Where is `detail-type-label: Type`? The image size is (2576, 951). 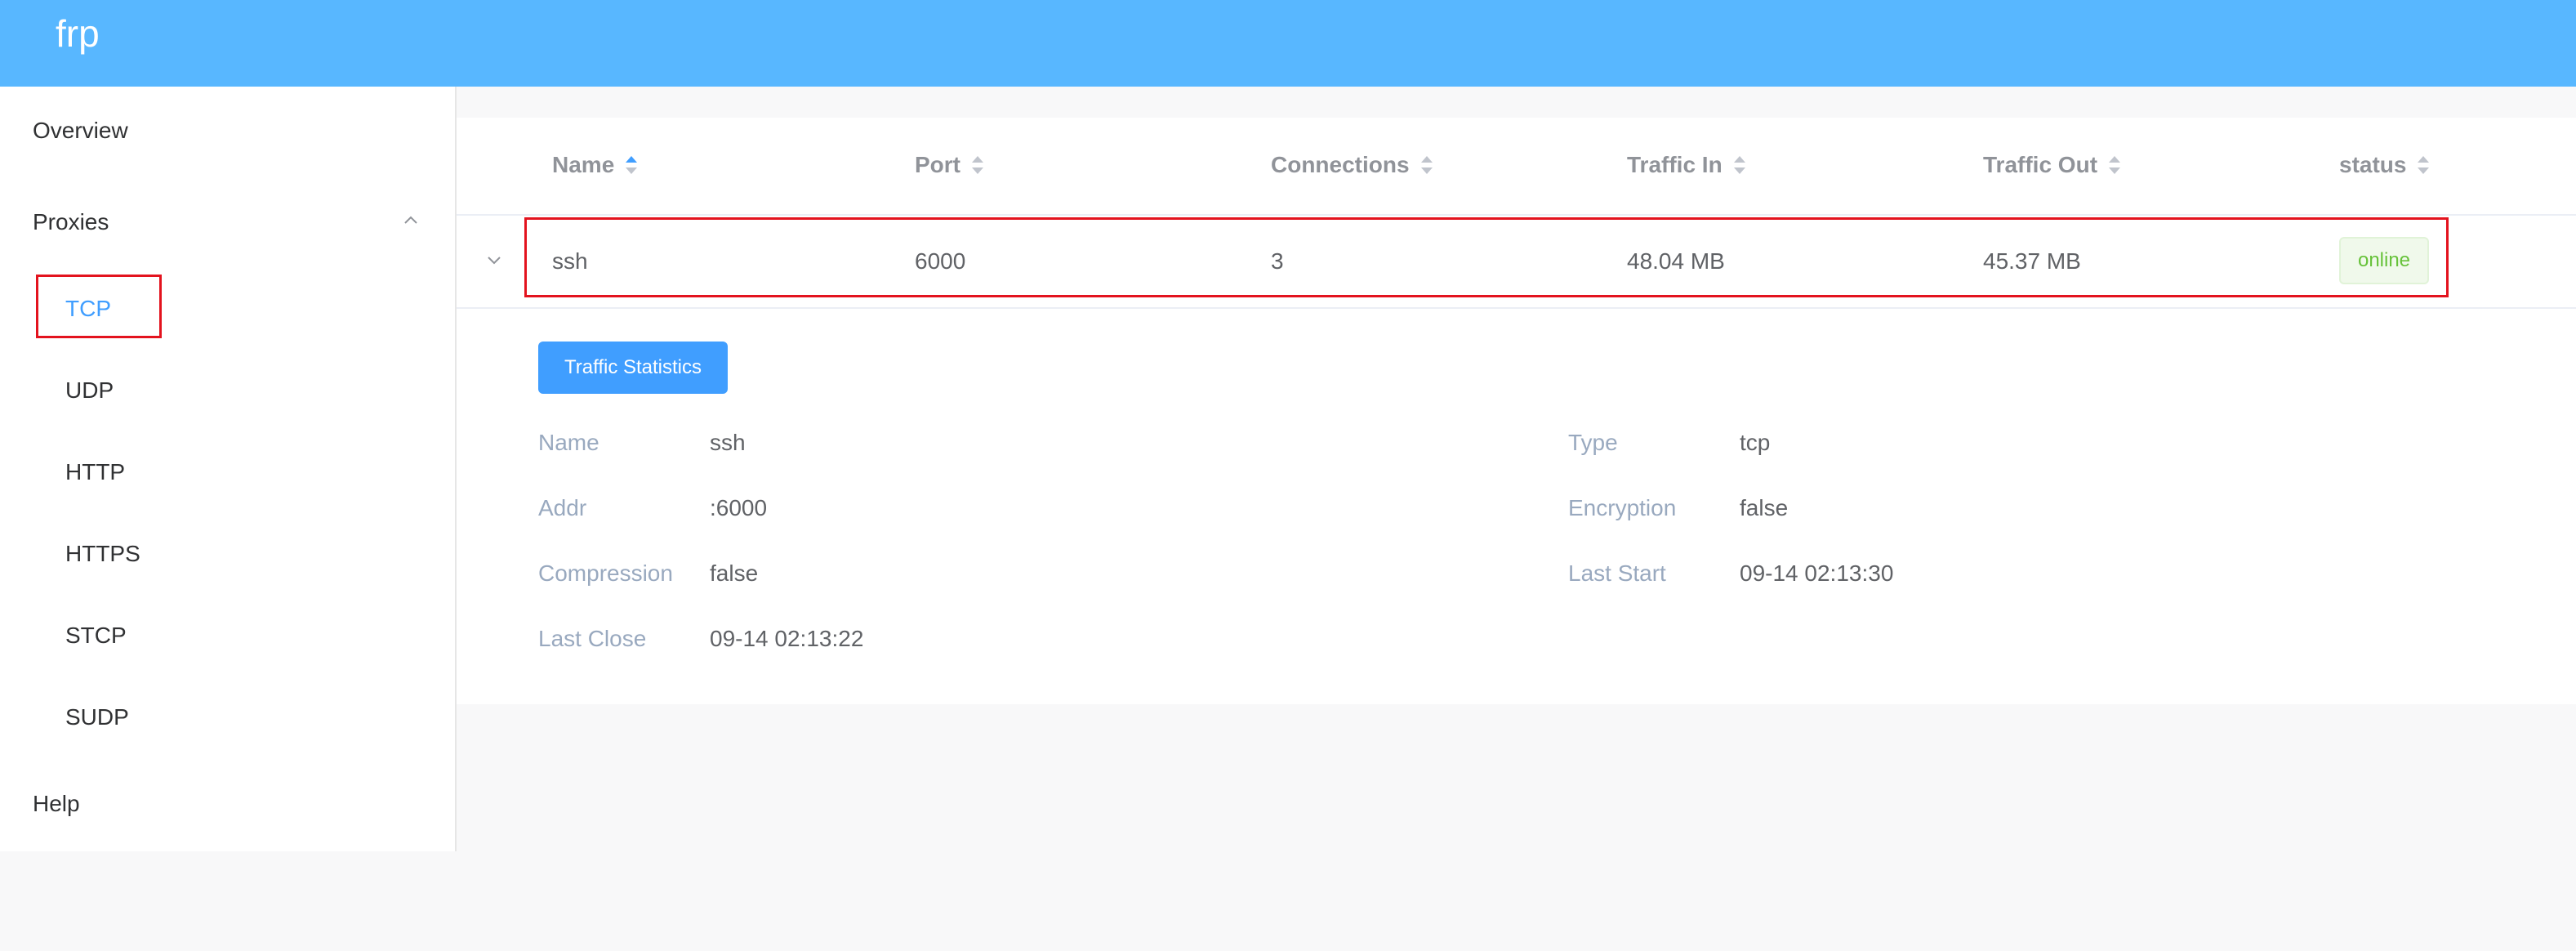 detail-type-label: Type is located at coordinates (1593, 442).